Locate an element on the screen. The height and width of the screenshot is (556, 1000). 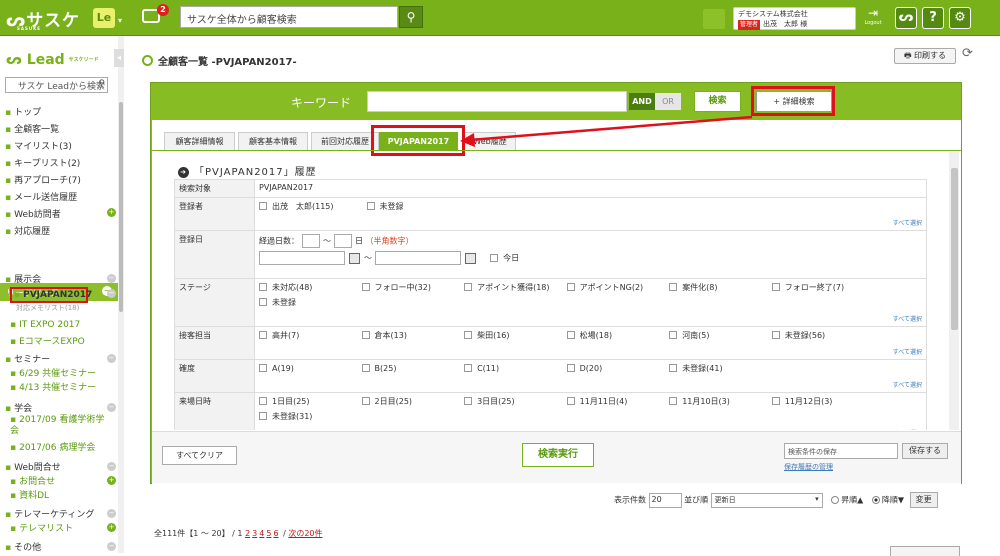
tab-customer-basic: 顧客基本情報 is located at coordinates (273, 141).